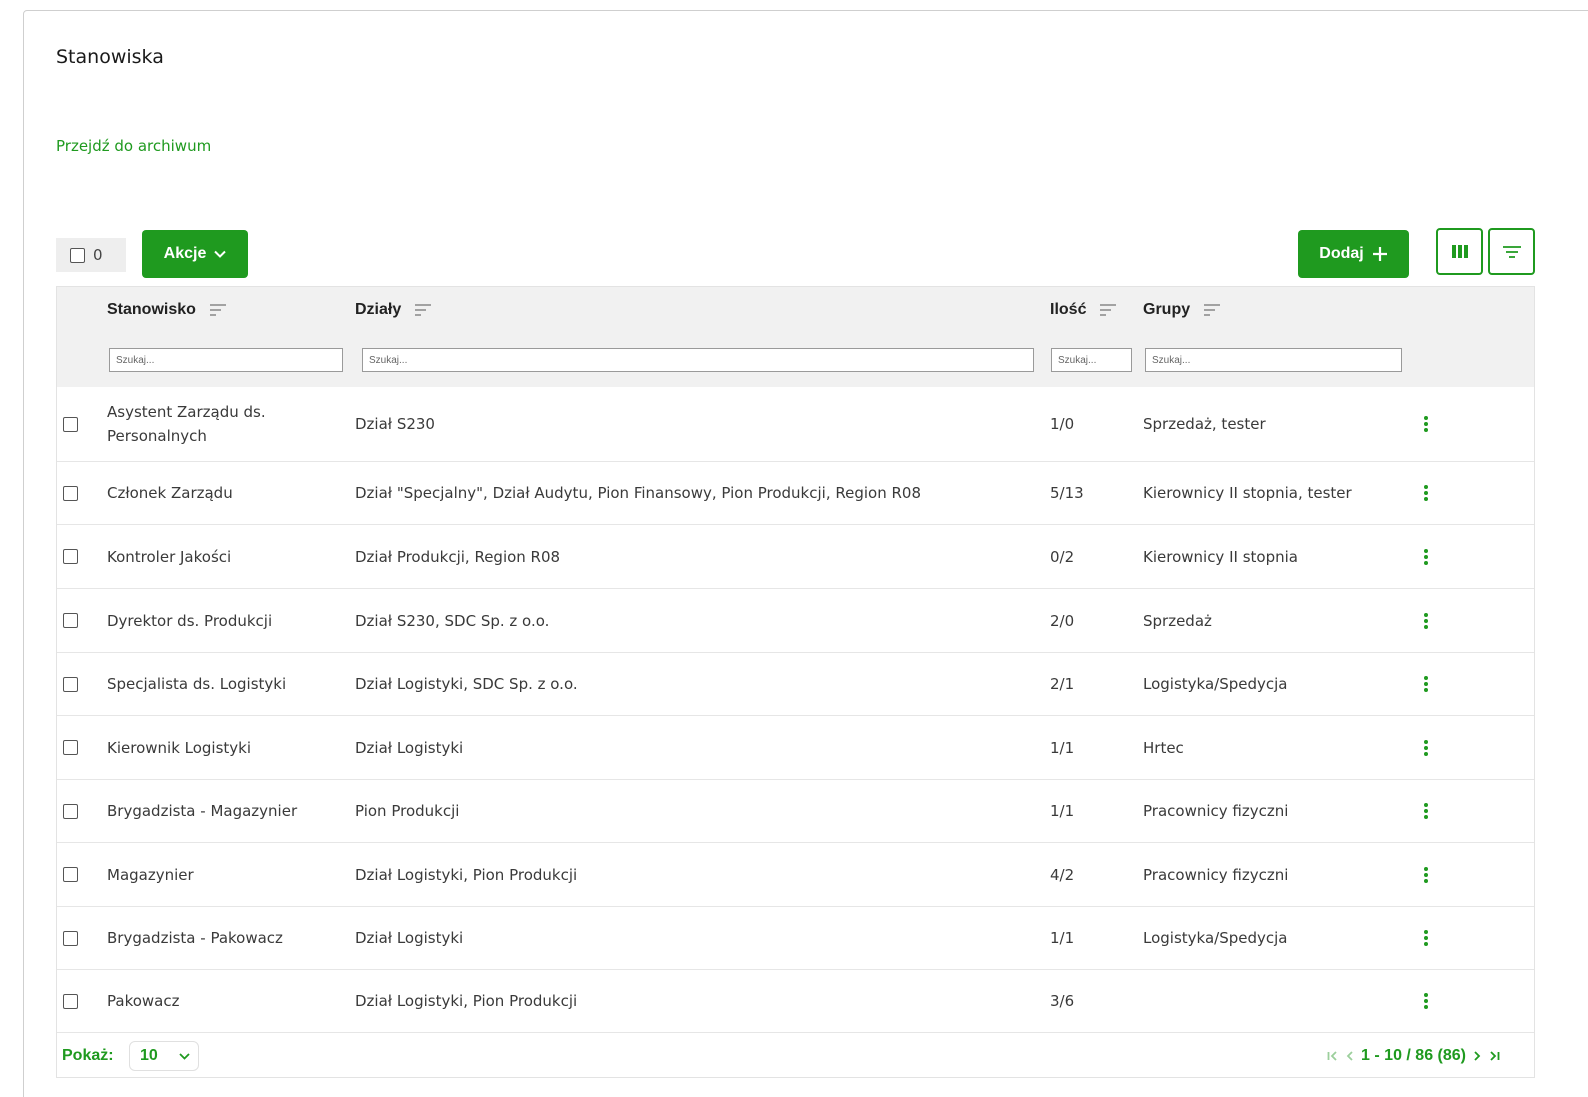 This screenshot has width=1588, height=1097. I want to click on next-page-button, so click(1477, 1056).